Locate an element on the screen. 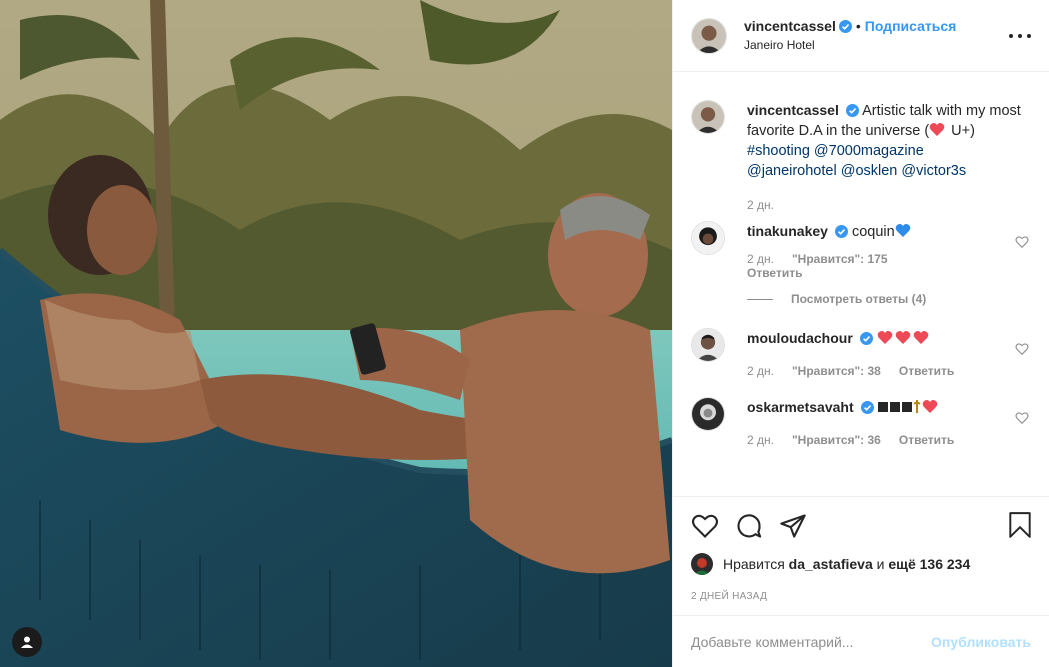 This screenshot has width=1049, height=667. add-comment-form: Опубликовать is located at coordinates (861, 641).